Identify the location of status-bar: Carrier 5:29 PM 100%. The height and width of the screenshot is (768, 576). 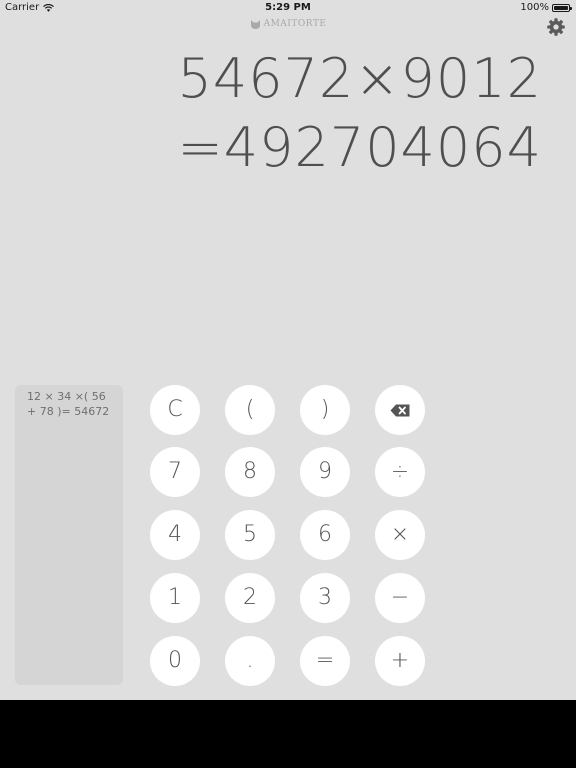
(288, 8).